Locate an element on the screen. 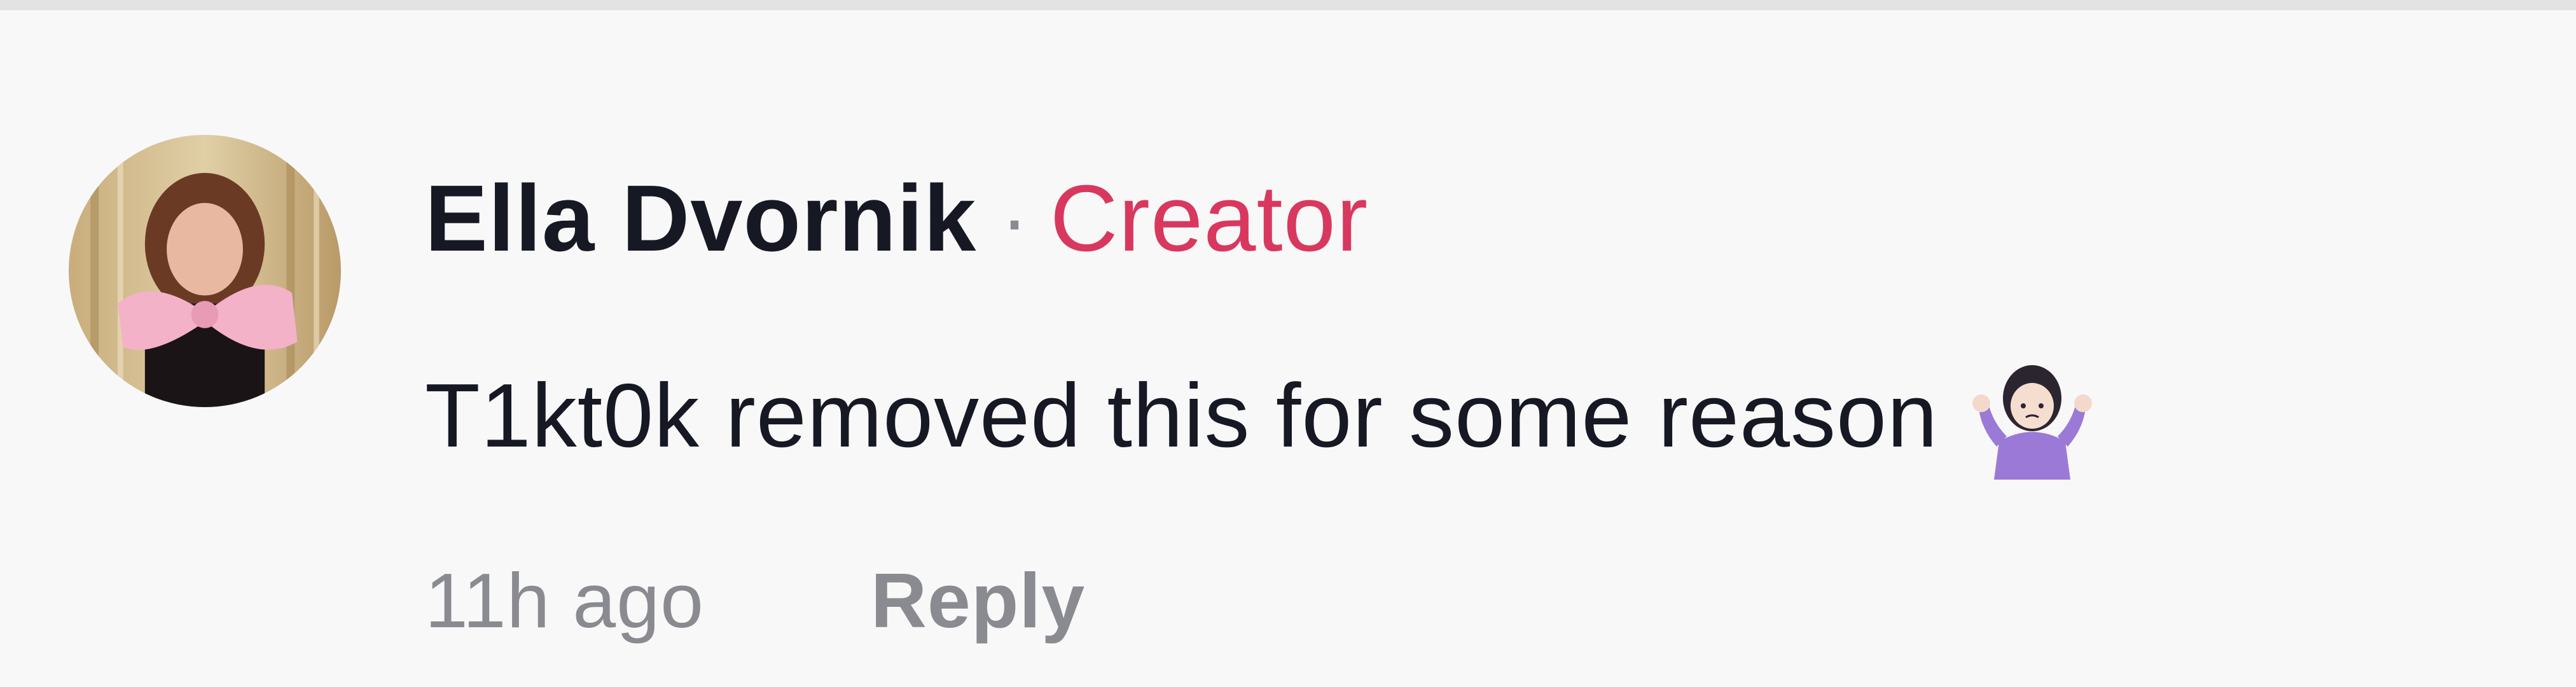 This screenshot has width=2576, height=687. timestamp: 11h ago is located at coordinates (564, 600).